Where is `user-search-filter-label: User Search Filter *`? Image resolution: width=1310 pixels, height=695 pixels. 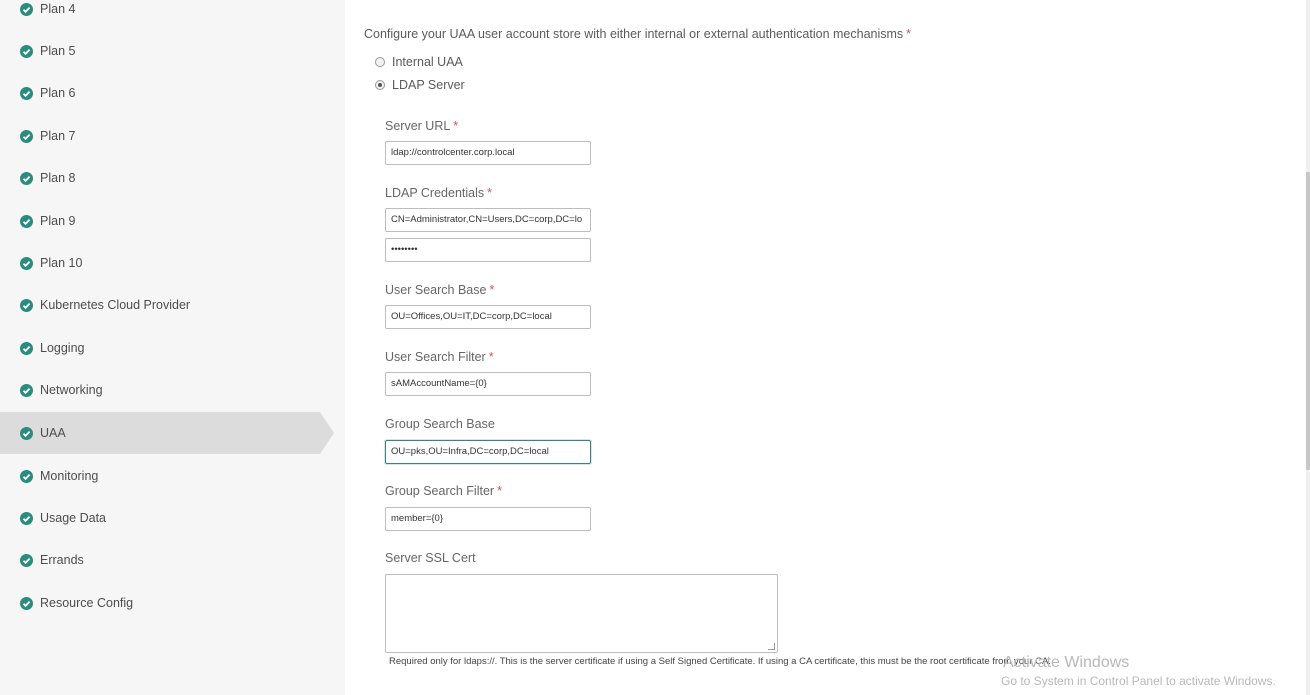
user-search-filter-label: User Search Filter * is located at coordinates (439, 357).